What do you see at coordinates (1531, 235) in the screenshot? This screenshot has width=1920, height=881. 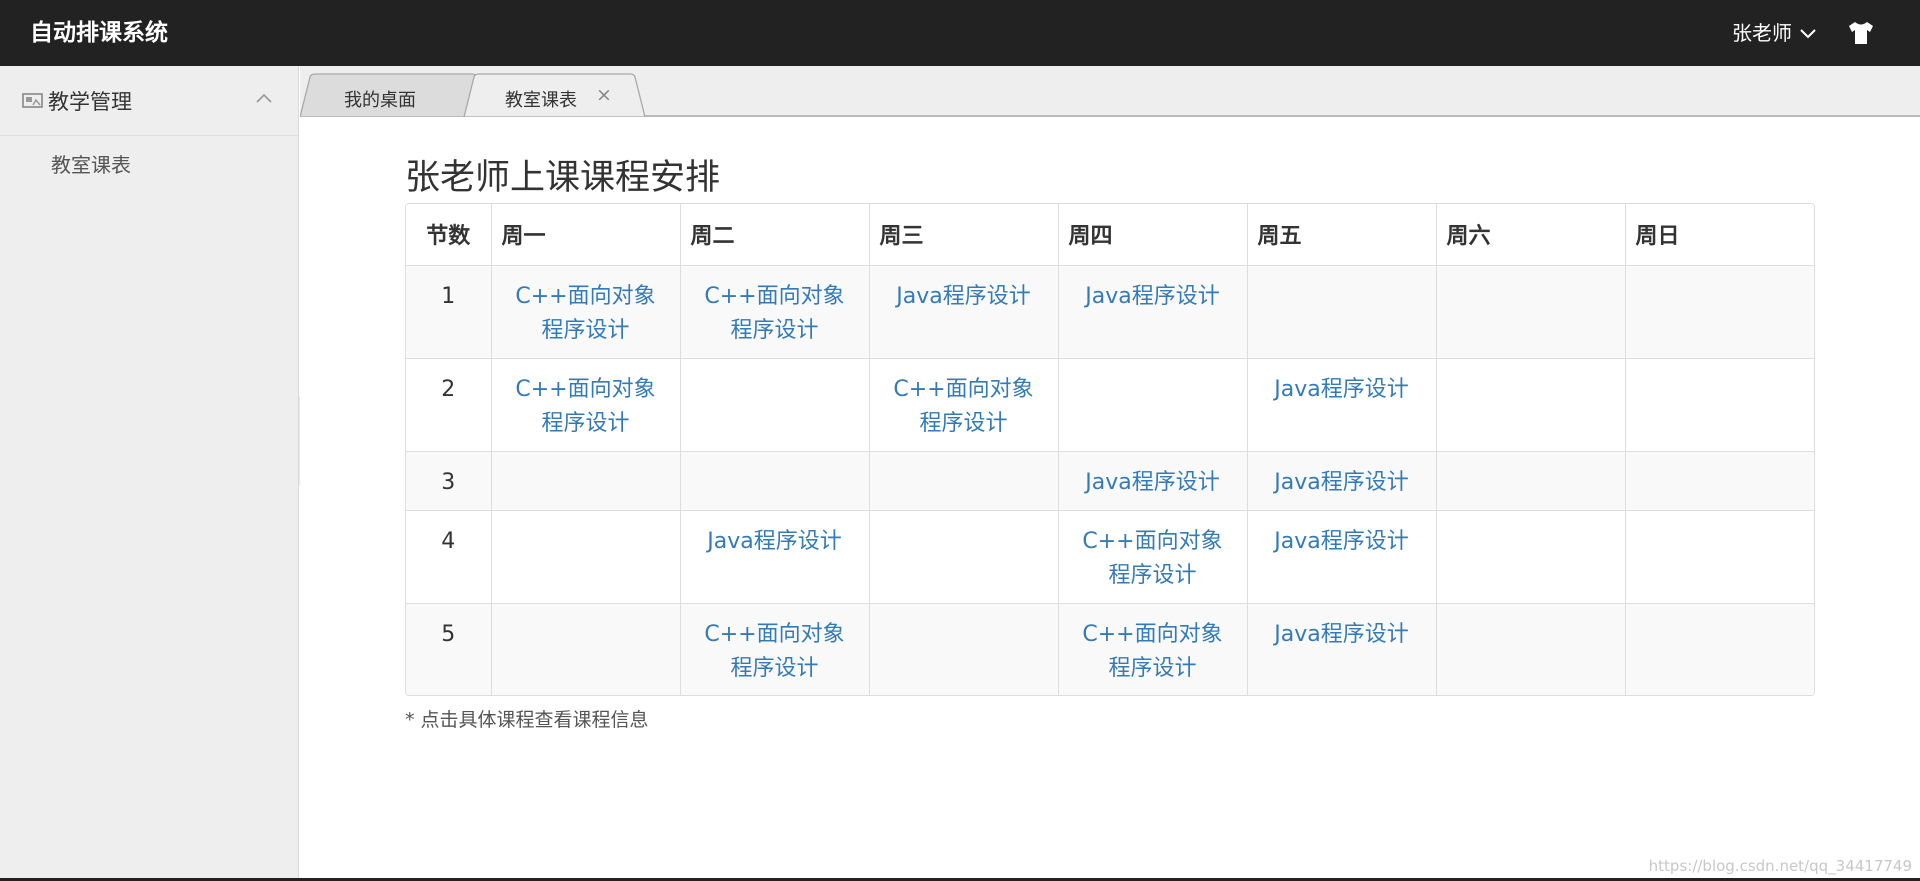 I see `column-header: 周六` at bounding box center [1531, 235].